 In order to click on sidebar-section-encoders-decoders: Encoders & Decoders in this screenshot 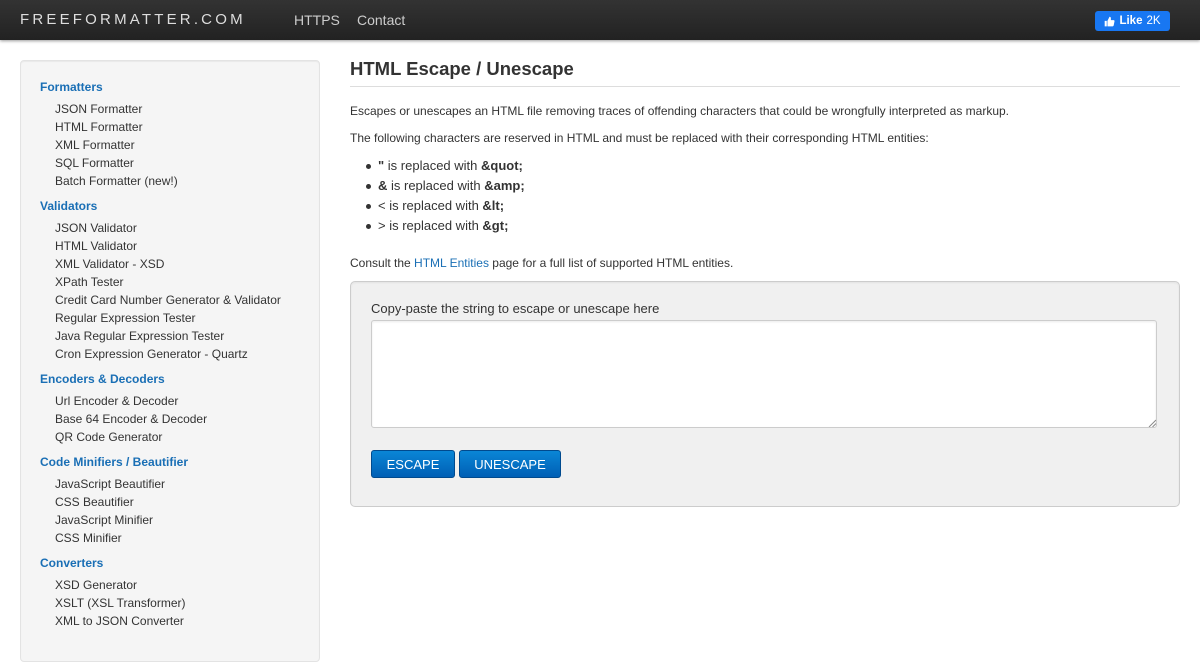, I will do `click(102, 379)`.